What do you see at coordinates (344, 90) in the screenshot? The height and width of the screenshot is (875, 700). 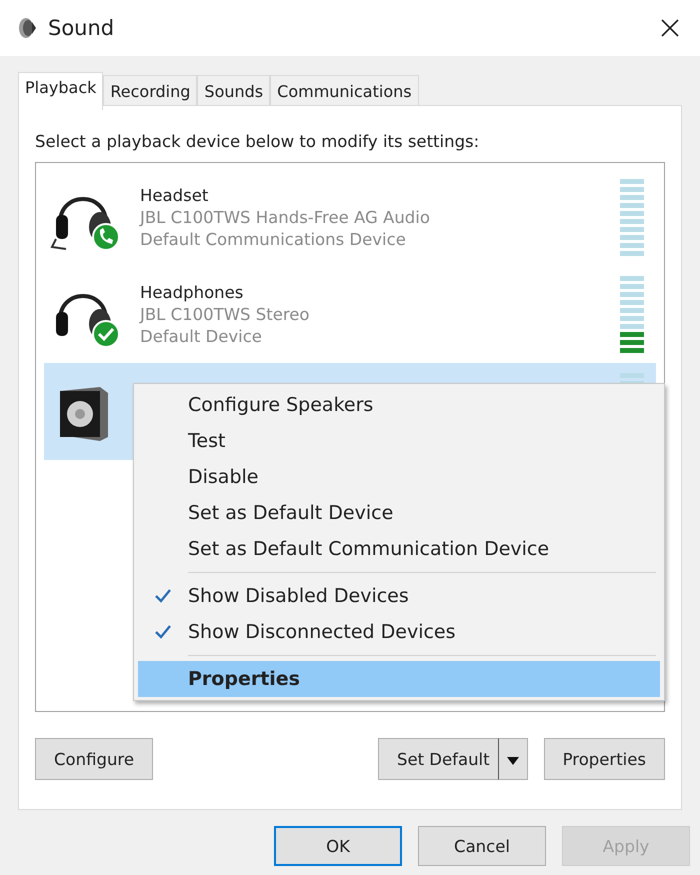 I see `tab: Communications` at bounding box center [344, 90].